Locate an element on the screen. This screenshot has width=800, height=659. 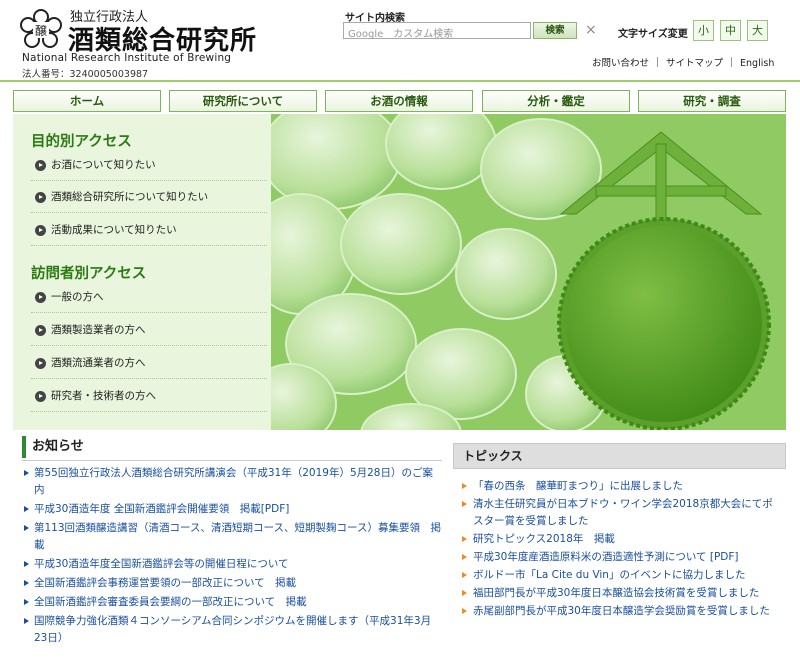
news-title: お知らせ is located at coordinates (232, 447).